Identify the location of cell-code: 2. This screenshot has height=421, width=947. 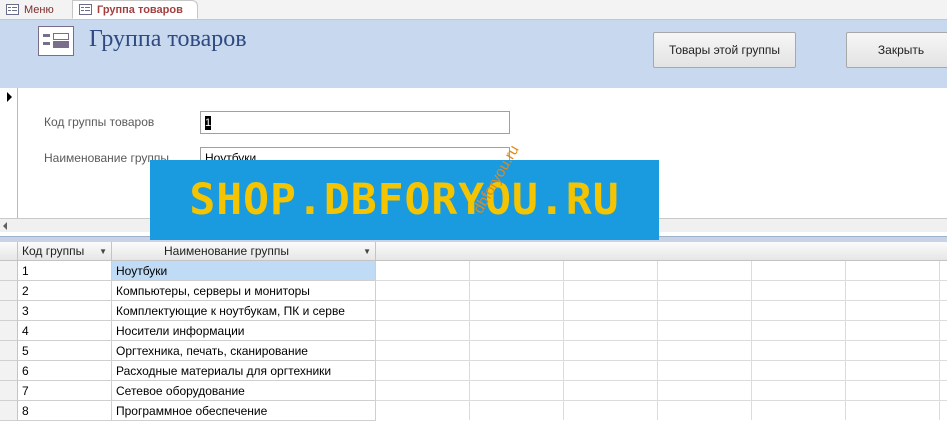
(65, 291).